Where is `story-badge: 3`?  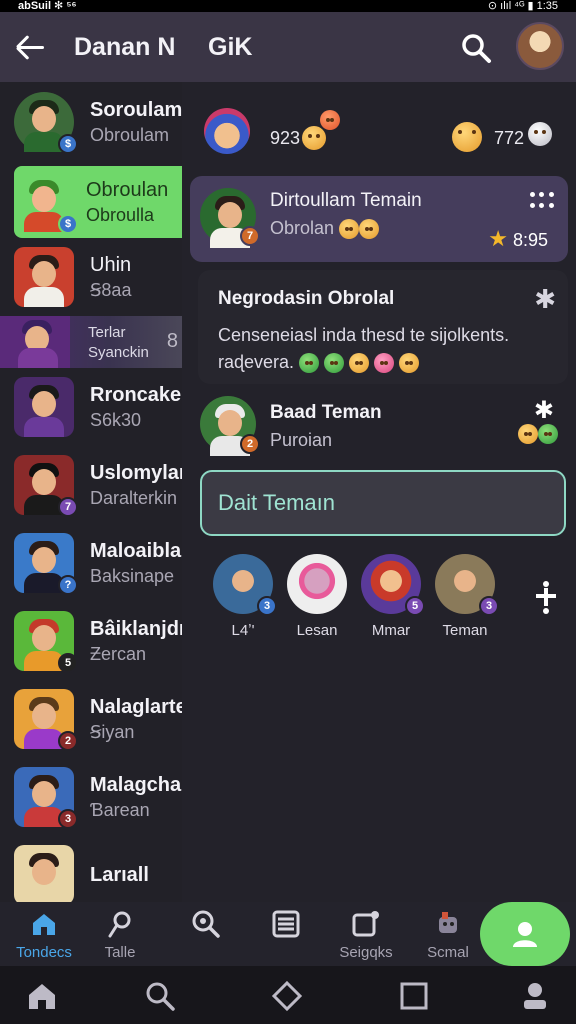 story-badge: 3 is located at coordinates (267, 606).